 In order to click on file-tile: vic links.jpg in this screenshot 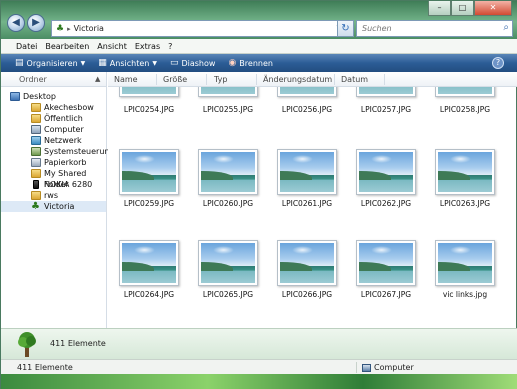, I will do `click(465, 270)`.